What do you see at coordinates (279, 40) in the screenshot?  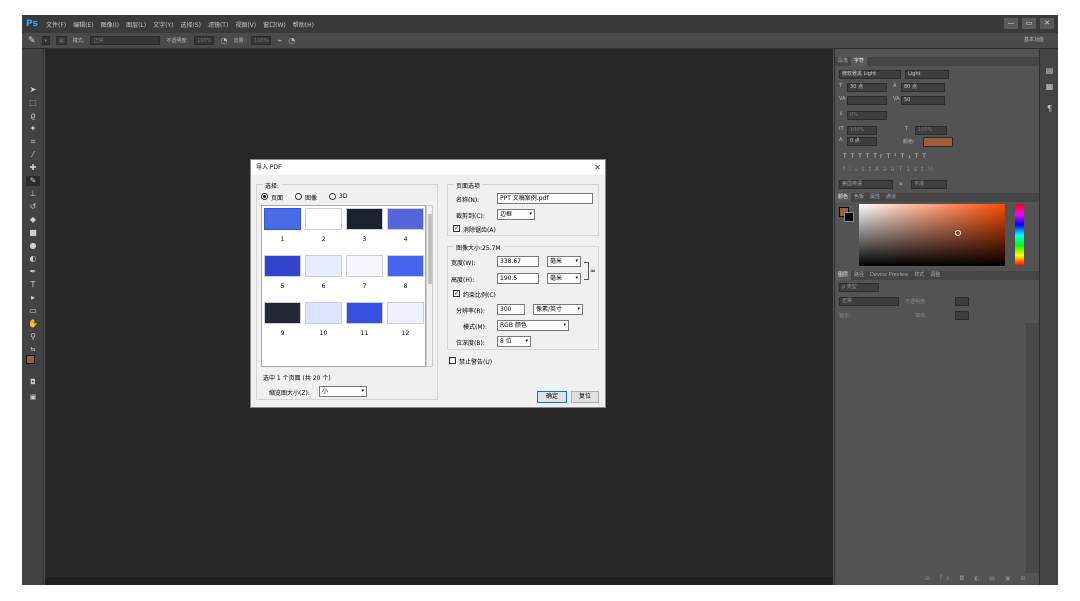 I see `airbrush-icon: ⌁` at bounding box center [279, 40].